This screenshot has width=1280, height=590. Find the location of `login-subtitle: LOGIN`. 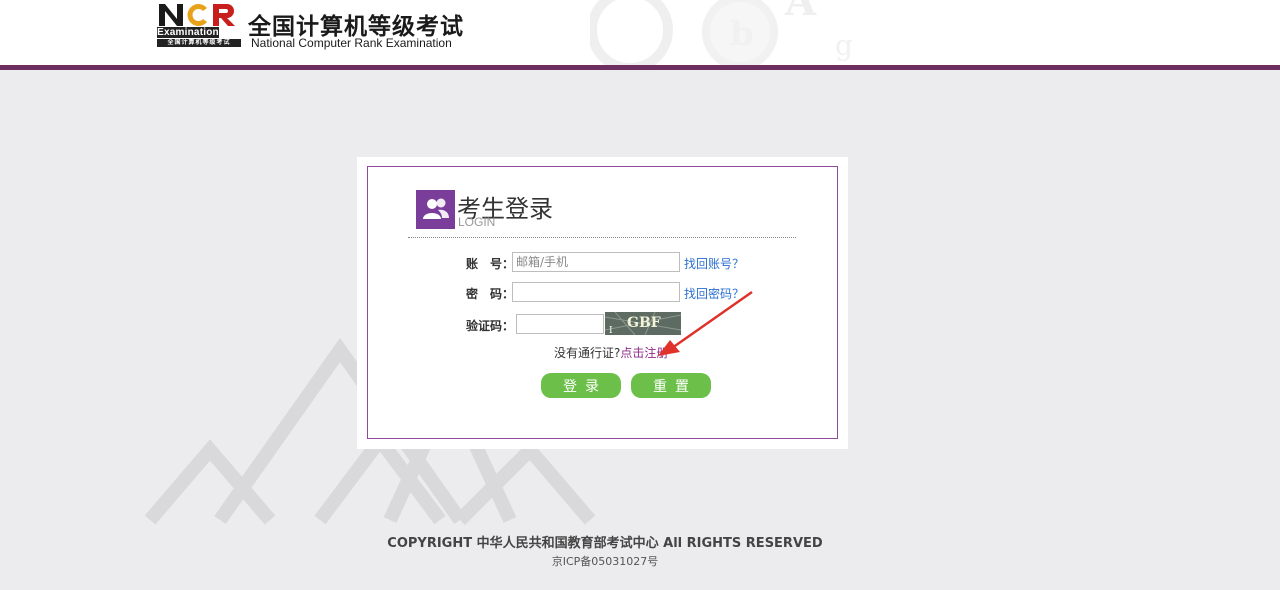

login-subtitle: LOGIN is located at coordinates (477, 222).